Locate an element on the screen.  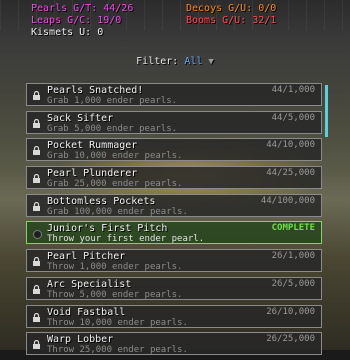
filter-label: Filter: is located at coordinates (157, 61).